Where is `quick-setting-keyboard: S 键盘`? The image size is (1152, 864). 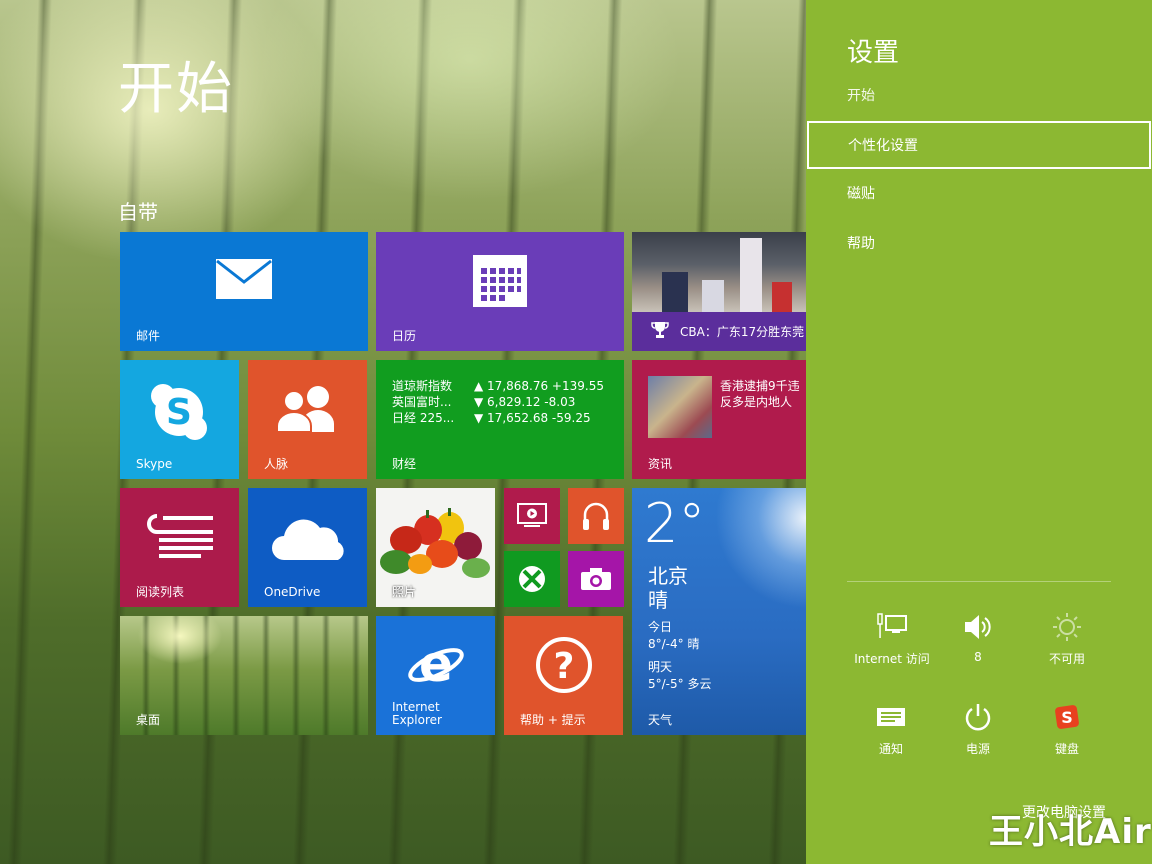
quick-setting-keyboard: S 键盘 is located at coordinates (1067, 729).